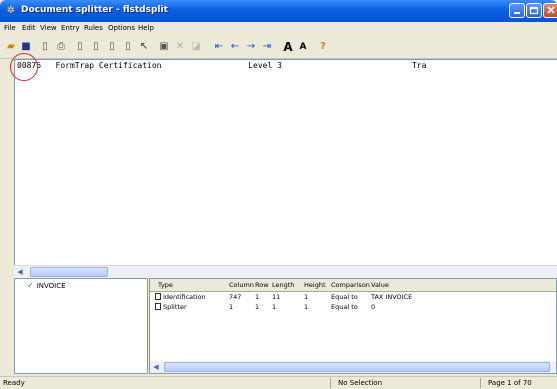 The width and height of the screenshot is (557, 389). What do you see at coordinates (303, 47) in the screenshot?
I see `font-shrink-icon: A` at bounding box center [303, 47].